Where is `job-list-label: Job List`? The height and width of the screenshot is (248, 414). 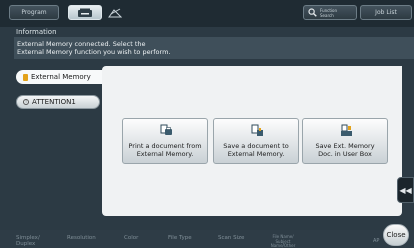
job-list-label: Job List is located at coordinates (386, 12).